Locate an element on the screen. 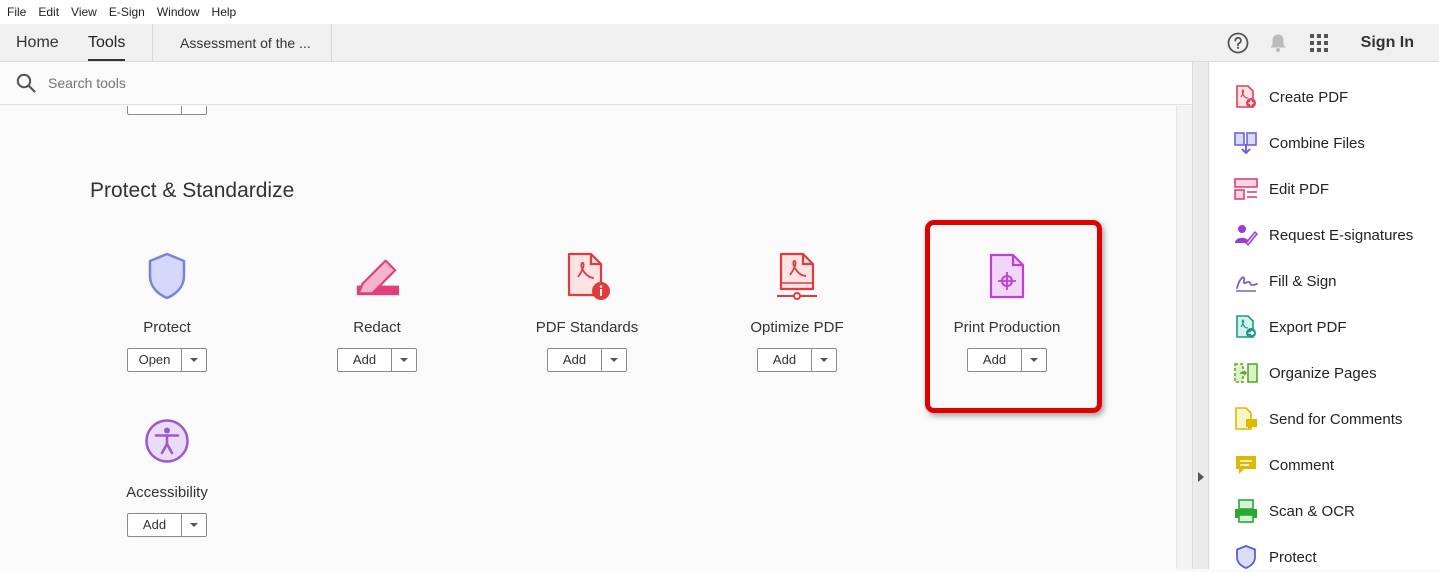  tool-protect: Protect Open is located at coordinates (167, 312).